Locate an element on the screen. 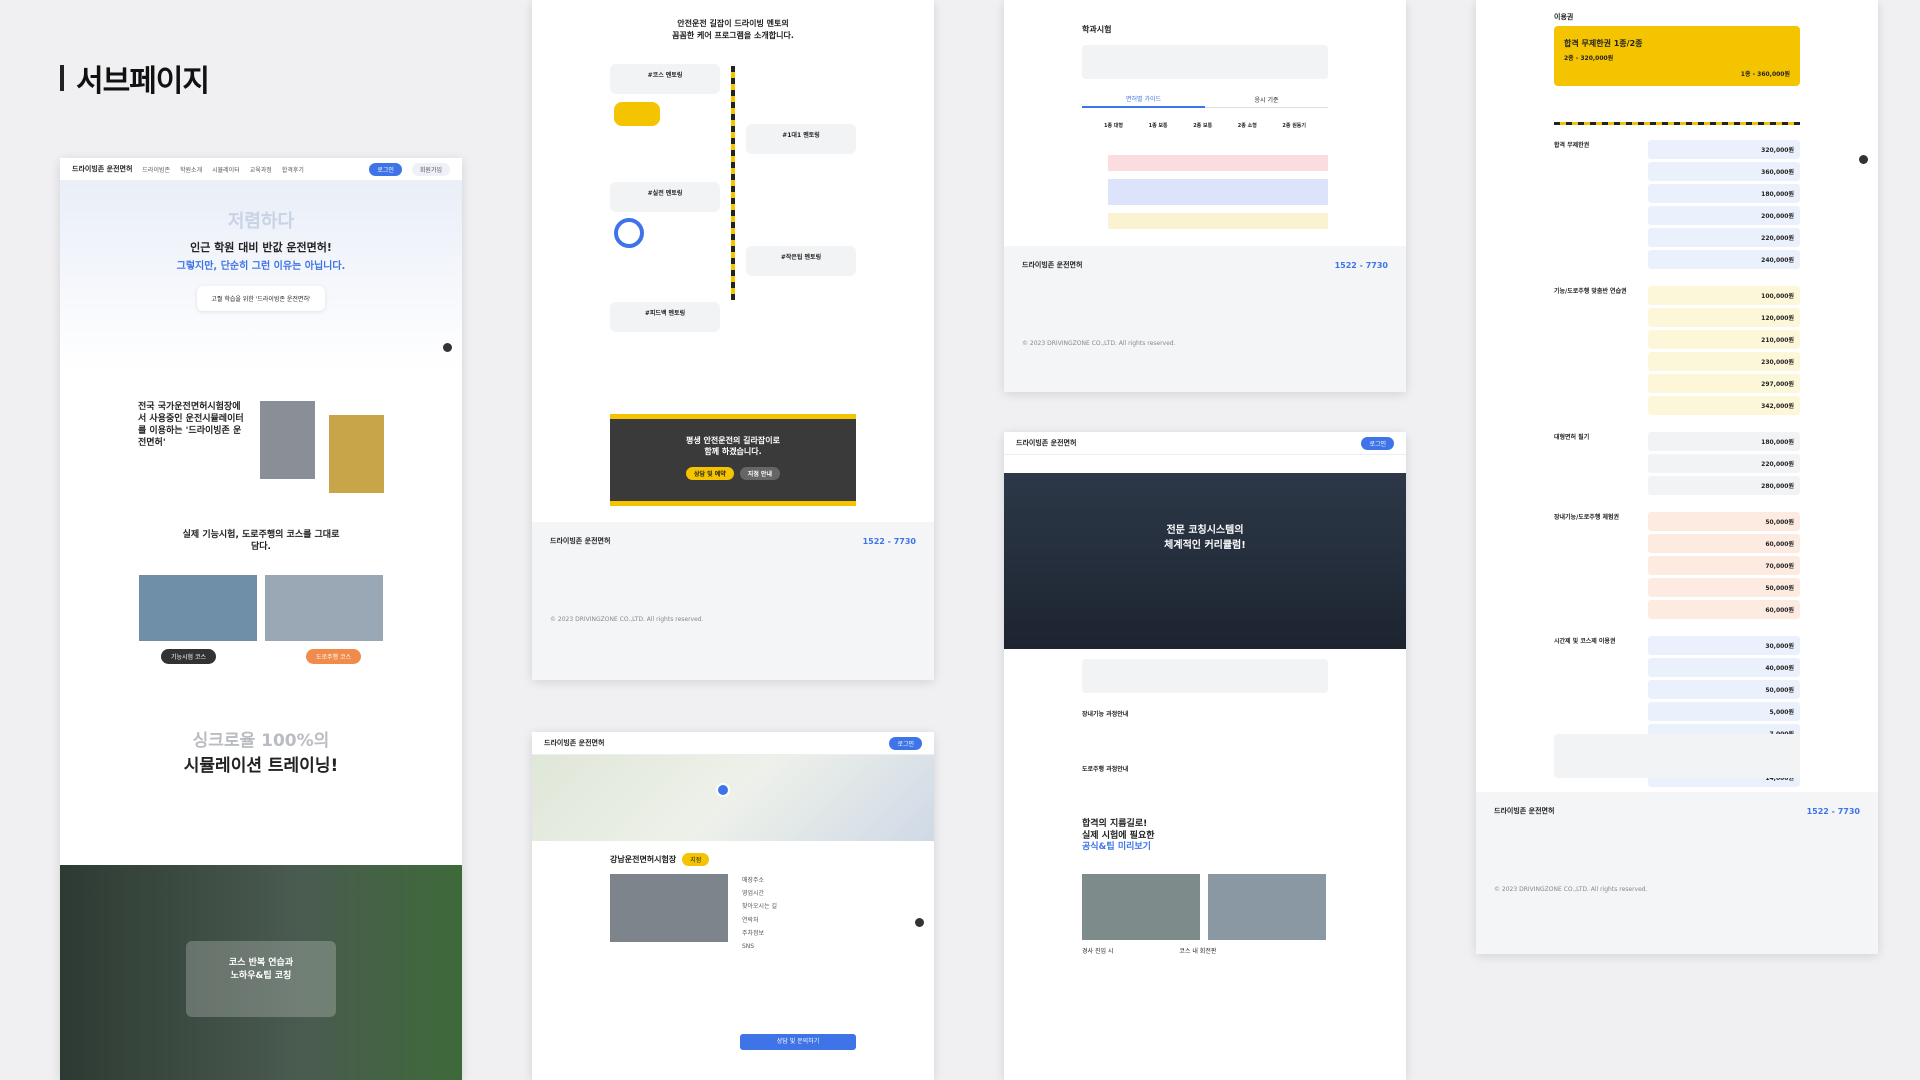 Image resolution: width=1920 pixels, height=1080 pixels. hero-line: 체계적인 커리큘럼! is located at coordinates (1205, 545).